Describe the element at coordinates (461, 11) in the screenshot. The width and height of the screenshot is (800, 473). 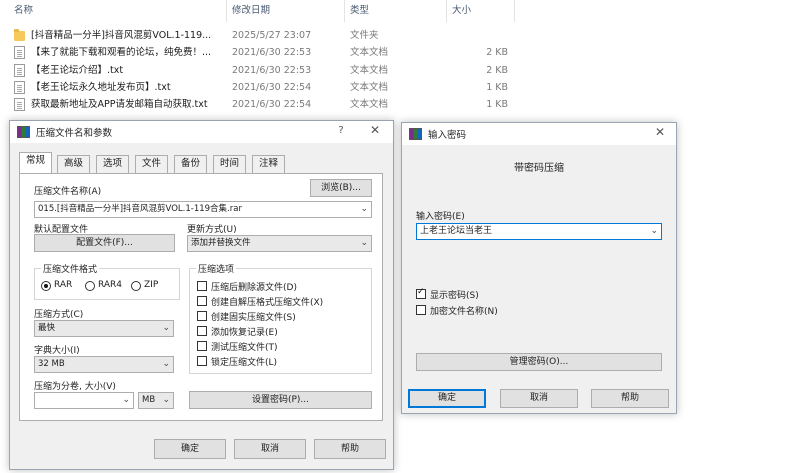
I see `column-header-size: 大小` at that location.